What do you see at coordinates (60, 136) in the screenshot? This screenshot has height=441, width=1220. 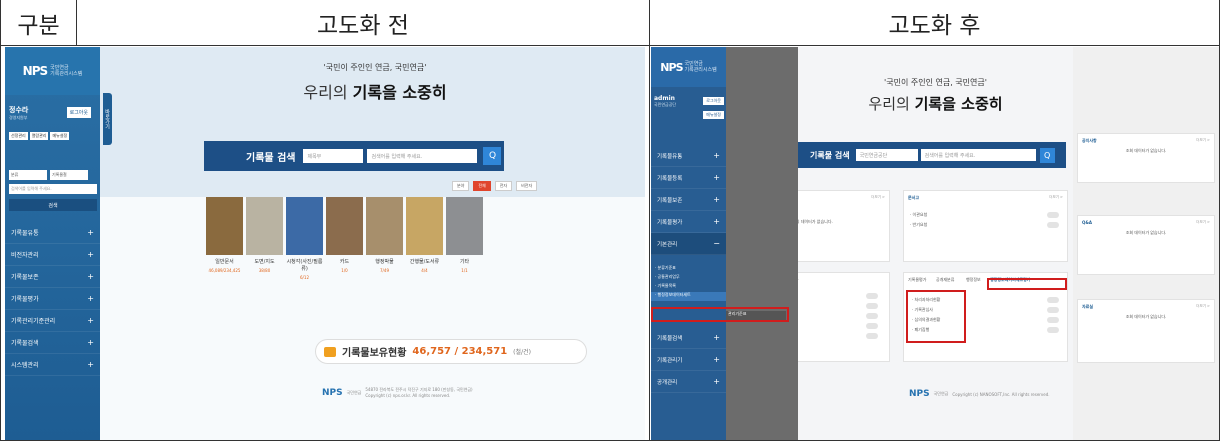 I see `quick-button: 메뉴설정` at bounding box center [60, 136].